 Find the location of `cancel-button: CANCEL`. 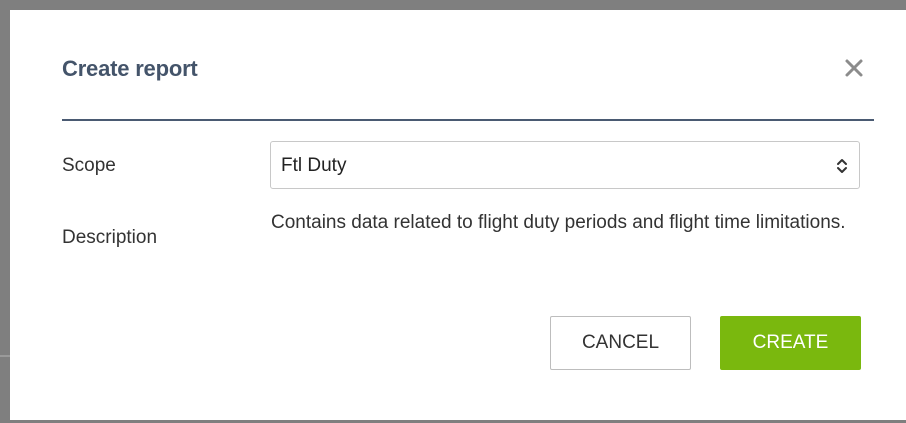

cancel-button: CANCEL is located at coordinates (620, 343).